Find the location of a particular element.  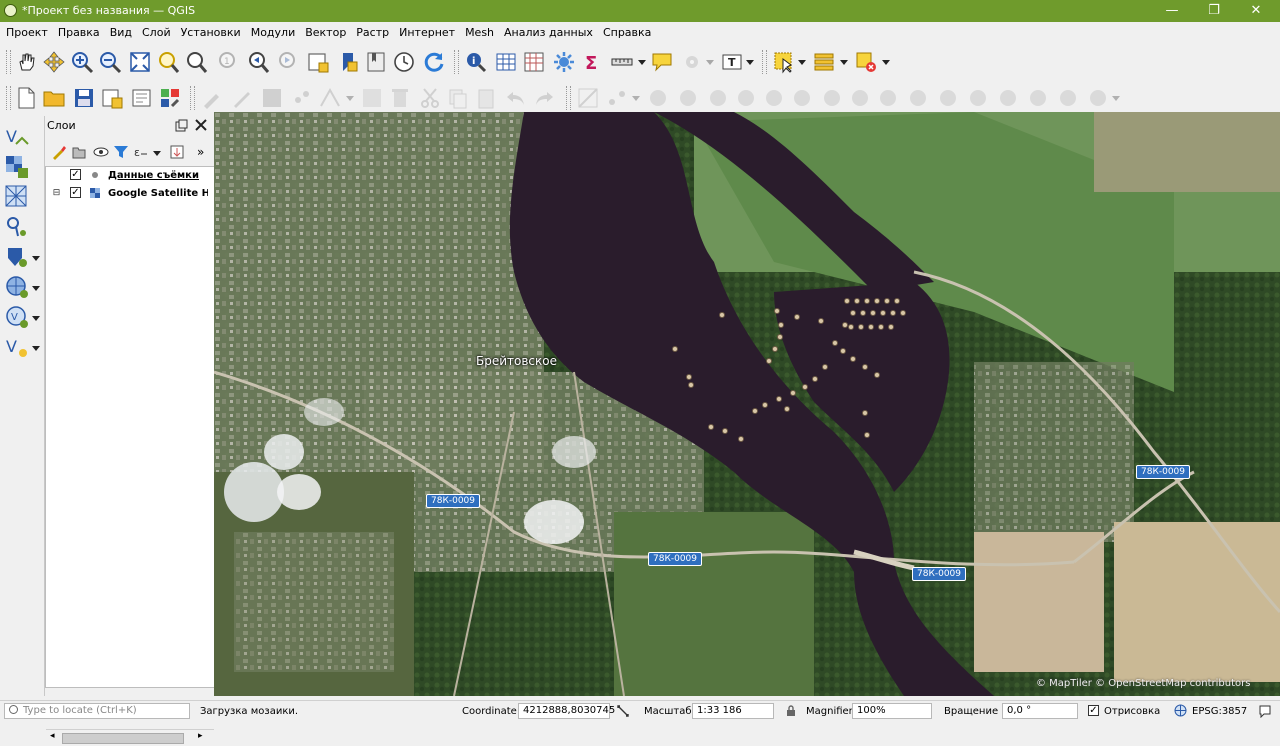

menu-mesh: Mesh is located at coordinates (479, 33).